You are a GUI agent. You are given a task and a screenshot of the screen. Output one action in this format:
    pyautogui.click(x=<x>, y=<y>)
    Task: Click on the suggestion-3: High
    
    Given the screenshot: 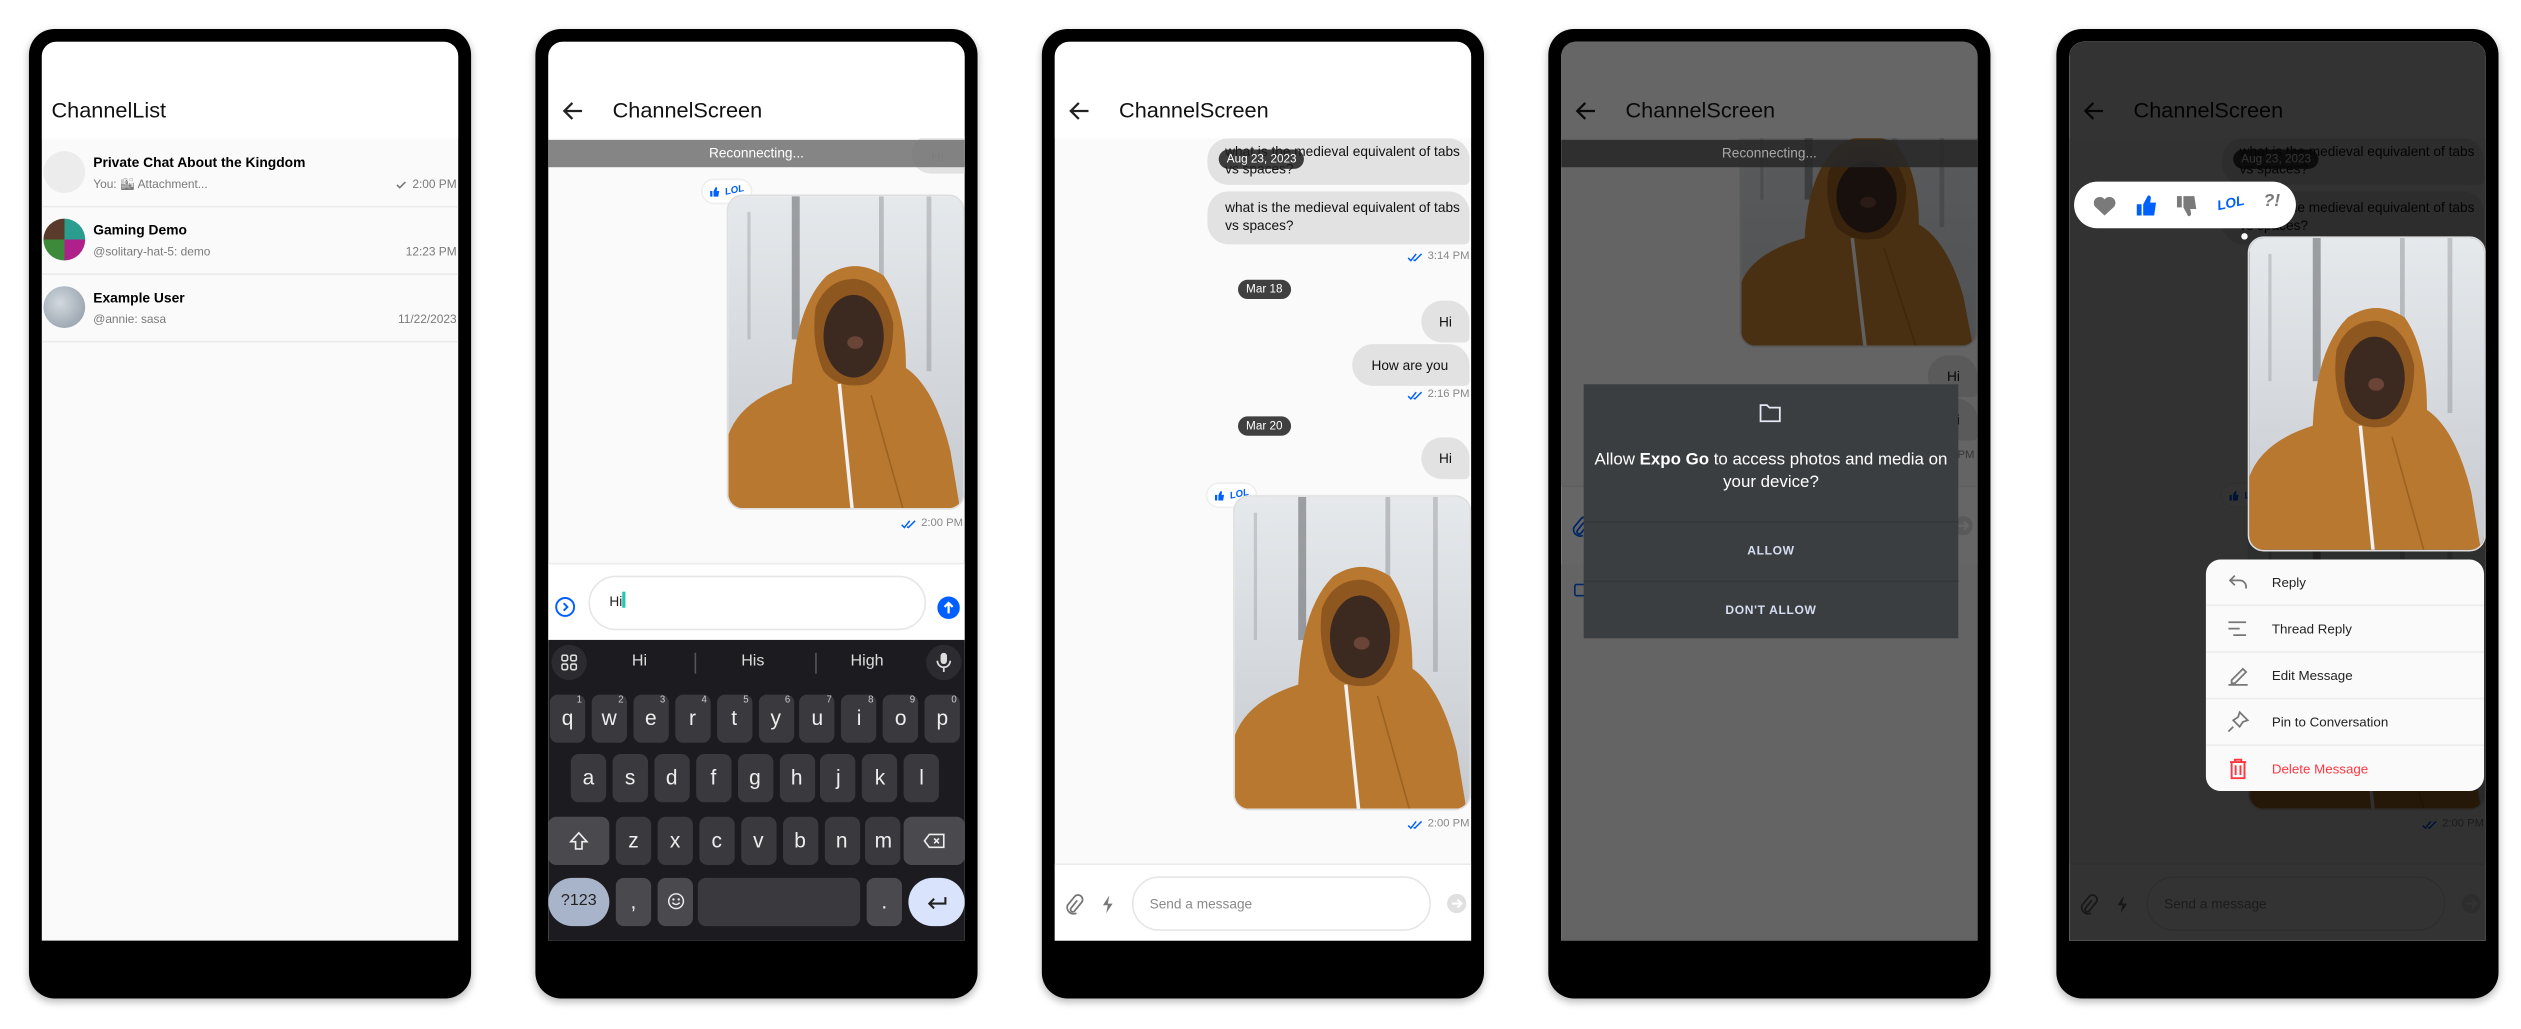 What is the action you would take?
    pyautogui.click(x=867, y=662)
    